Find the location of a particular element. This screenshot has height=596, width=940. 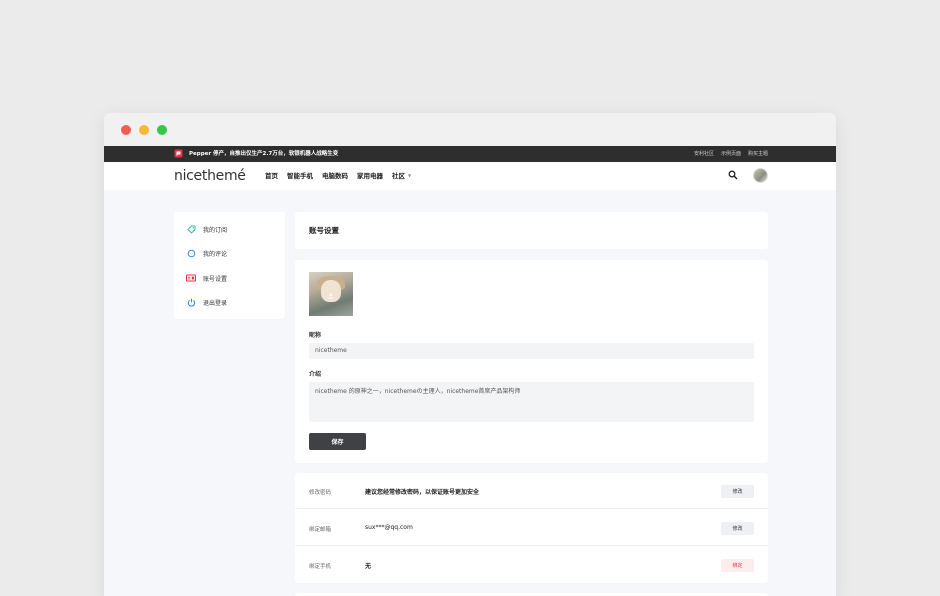

window-titlebar is located at coordinates (470, 129).